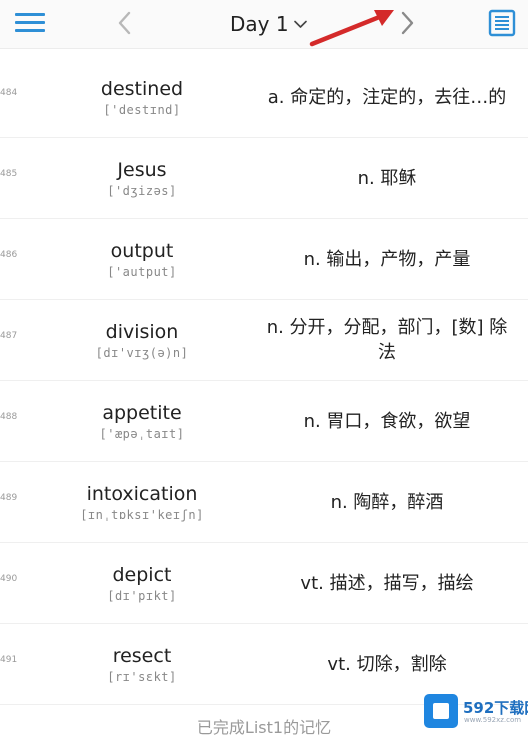  What do you see at coordinates (264, 259) in the screenshot?
I see `list-item: 486 output ['autput] n. 输出，产物，产量` at bounding box center [264, 259].